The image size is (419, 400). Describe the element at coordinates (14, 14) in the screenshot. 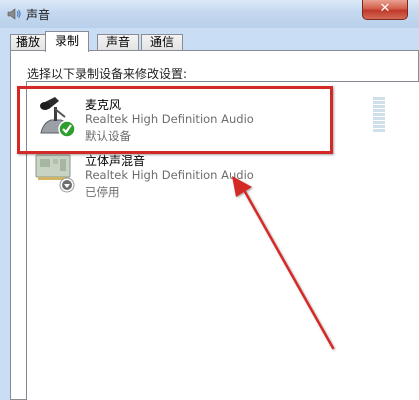

I see `speaker-icon` at that location.